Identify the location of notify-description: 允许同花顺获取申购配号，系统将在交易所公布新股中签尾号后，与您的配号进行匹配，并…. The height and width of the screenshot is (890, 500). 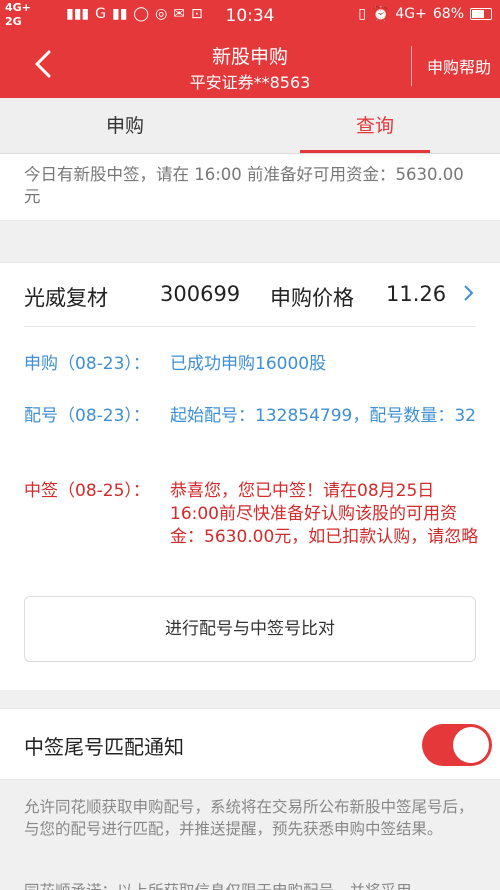
(249, 818).